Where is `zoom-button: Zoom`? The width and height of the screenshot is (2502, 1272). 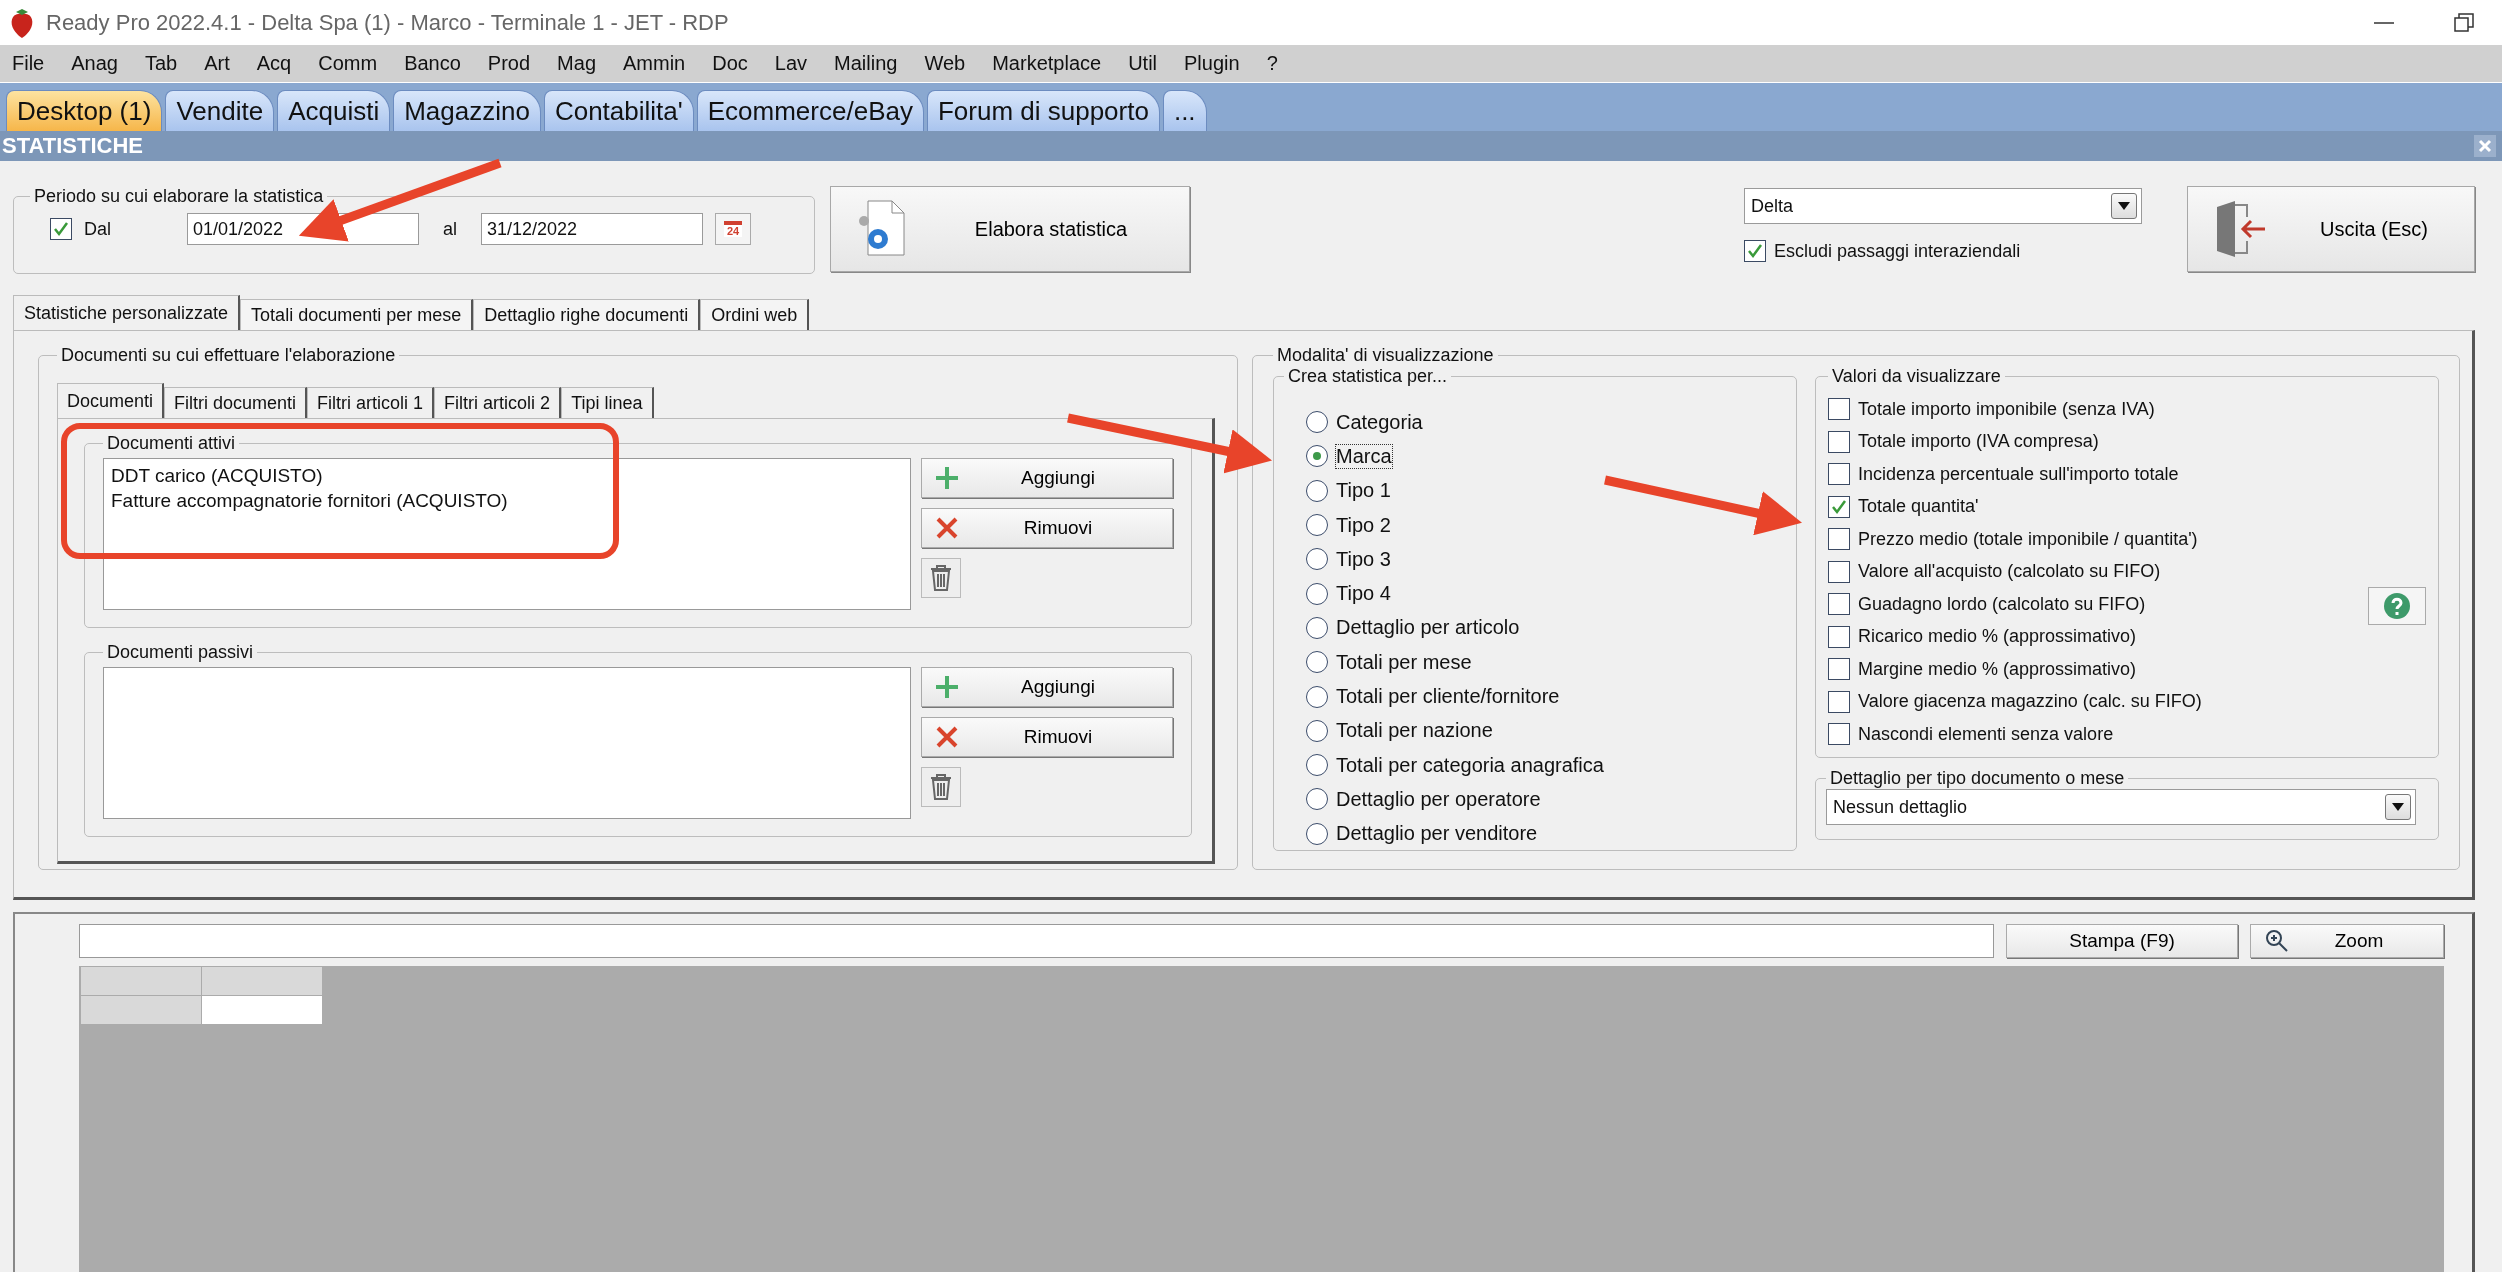 zoom-button: Zoom is located at coordinates (2347, 941).